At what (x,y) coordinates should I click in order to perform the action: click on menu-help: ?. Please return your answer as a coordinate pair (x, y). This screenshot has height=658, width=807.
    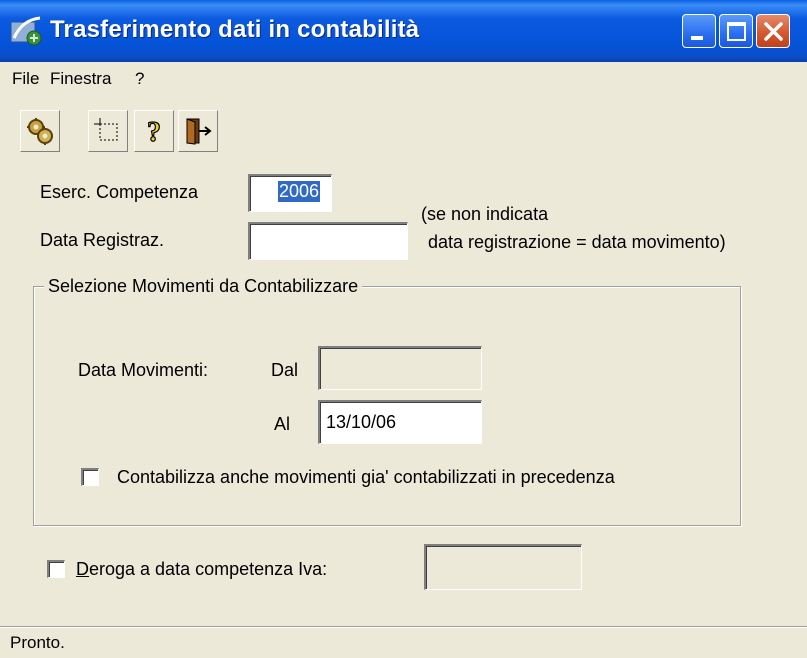
    Looking at the image, I should click on (139, 79).